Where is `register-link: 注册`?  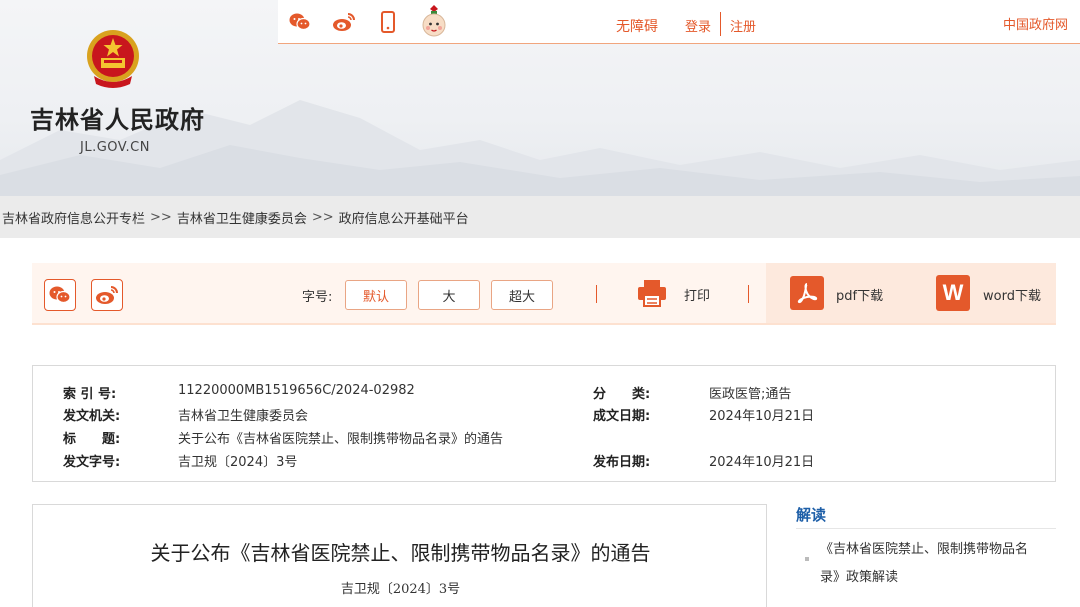
register-link: 注册 is located at coordinates (743, 25).